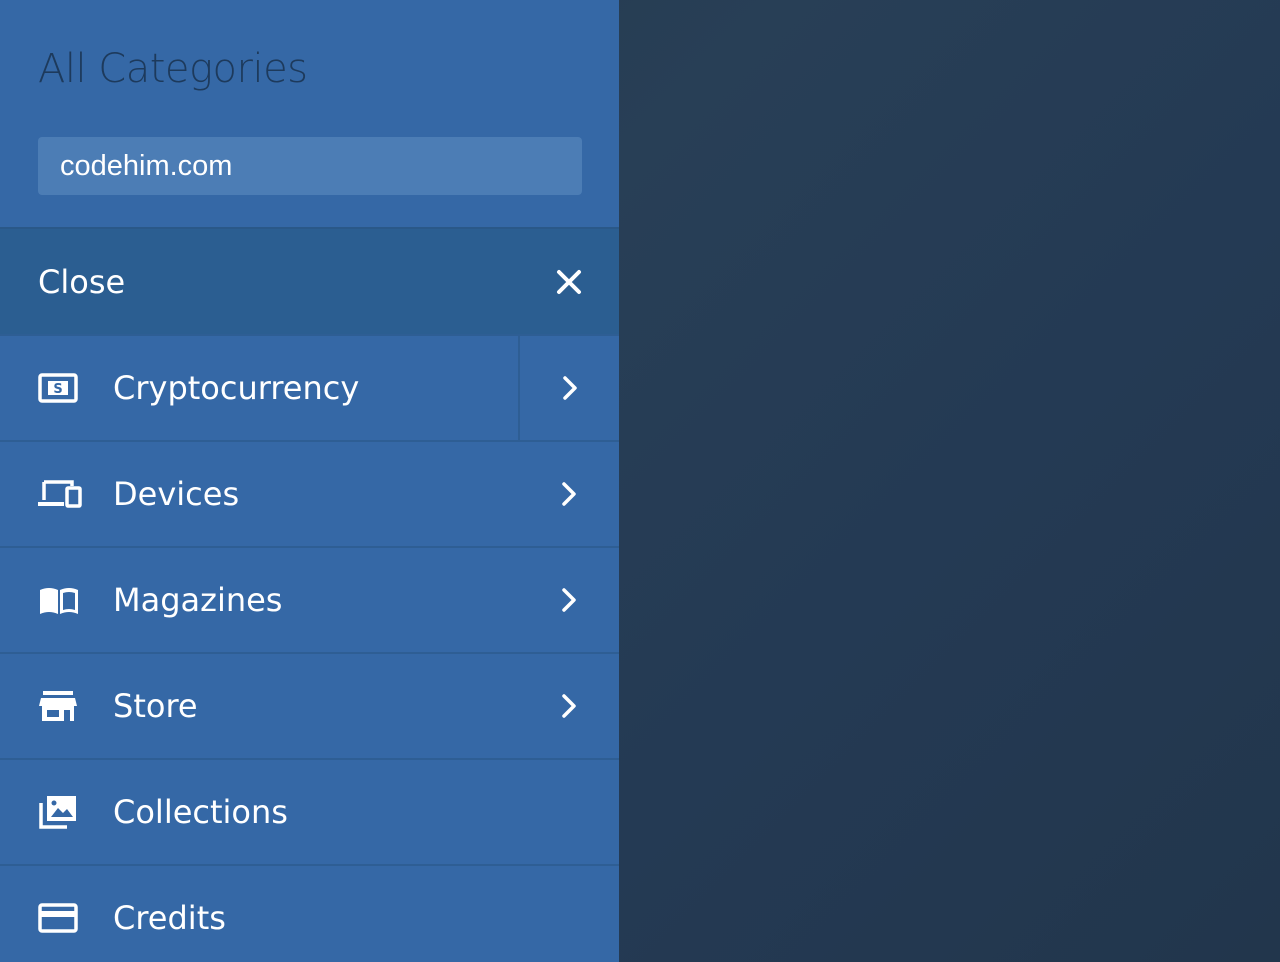  What do you see at coordinates (309, 493) in the screenshot?
I see `menu-item-devices: Devices` at bounding box center [309, 493].